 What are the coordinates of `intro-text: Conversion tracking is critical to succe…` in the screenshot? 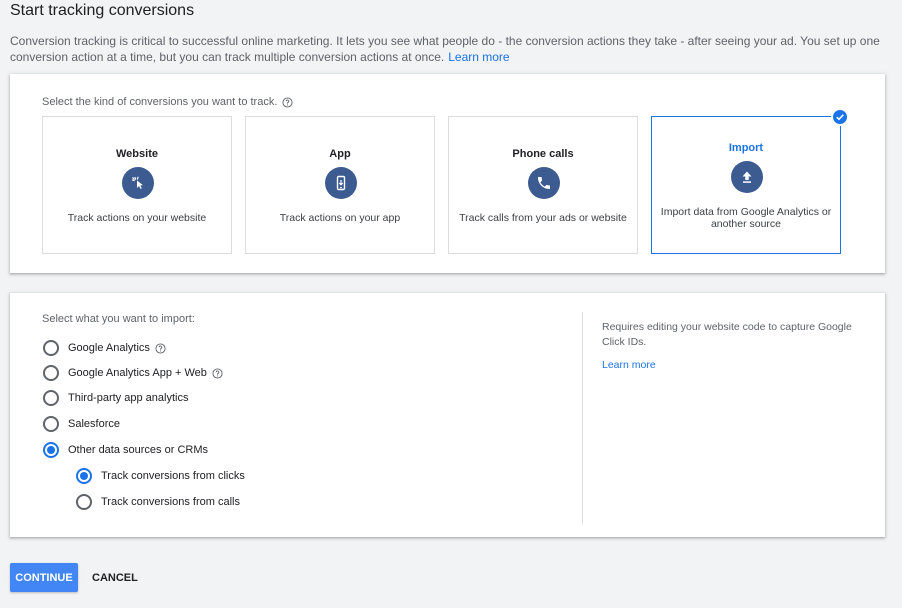 It's located at (452, 49).